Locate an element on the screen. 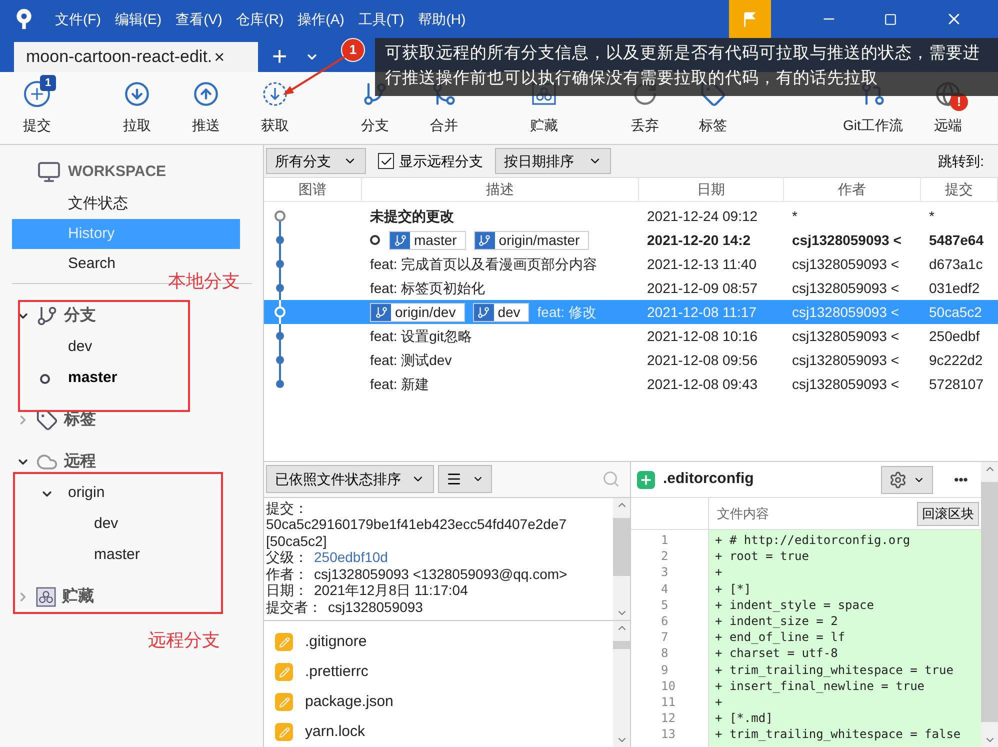 The height and width of the screenshot is (747, 998). commit-description: feat: 测试dev is located at coordinates (411, 360).